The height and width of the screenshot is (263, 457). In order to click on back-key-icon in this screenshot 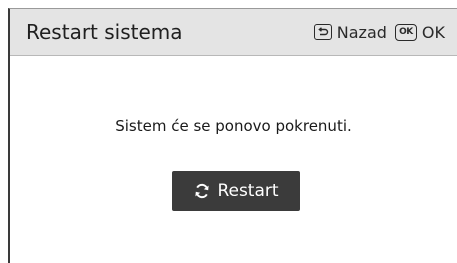, I will do `click(322, 32)`.